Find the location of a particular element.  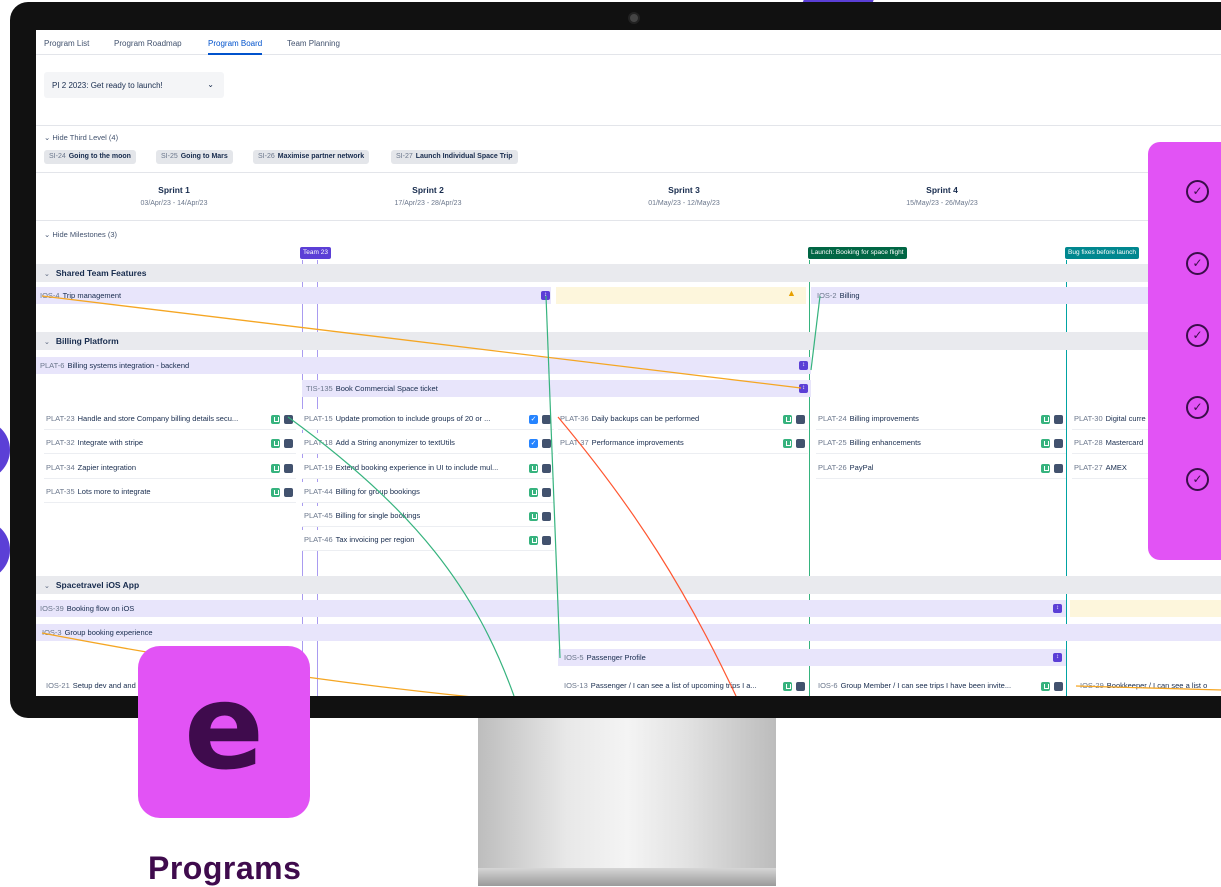

app-logo: e is located at coordinates (224, 732).